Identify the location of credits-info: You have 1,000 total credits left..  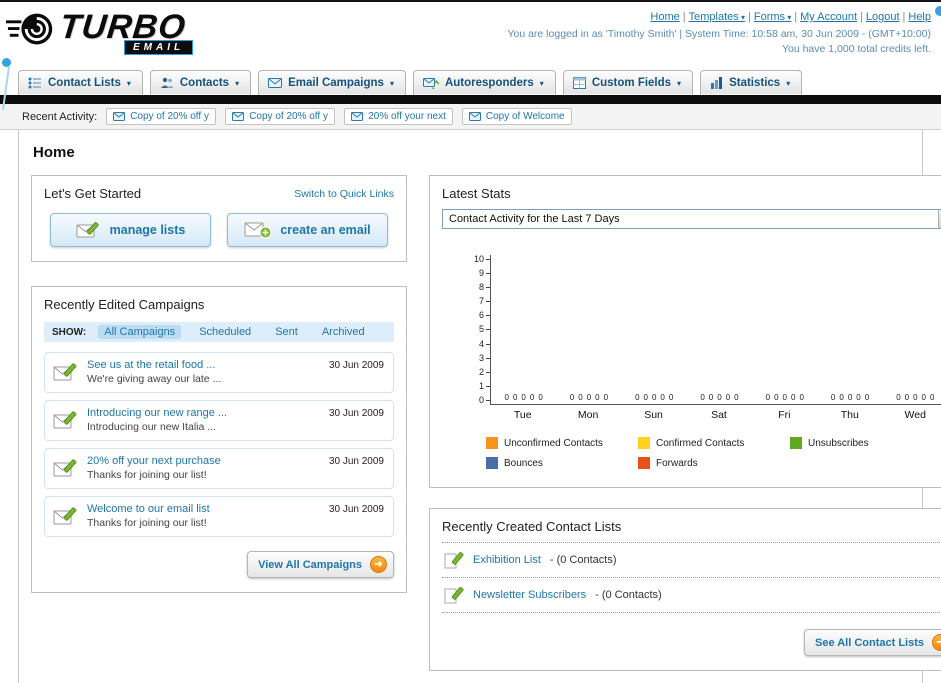
(856, 49).